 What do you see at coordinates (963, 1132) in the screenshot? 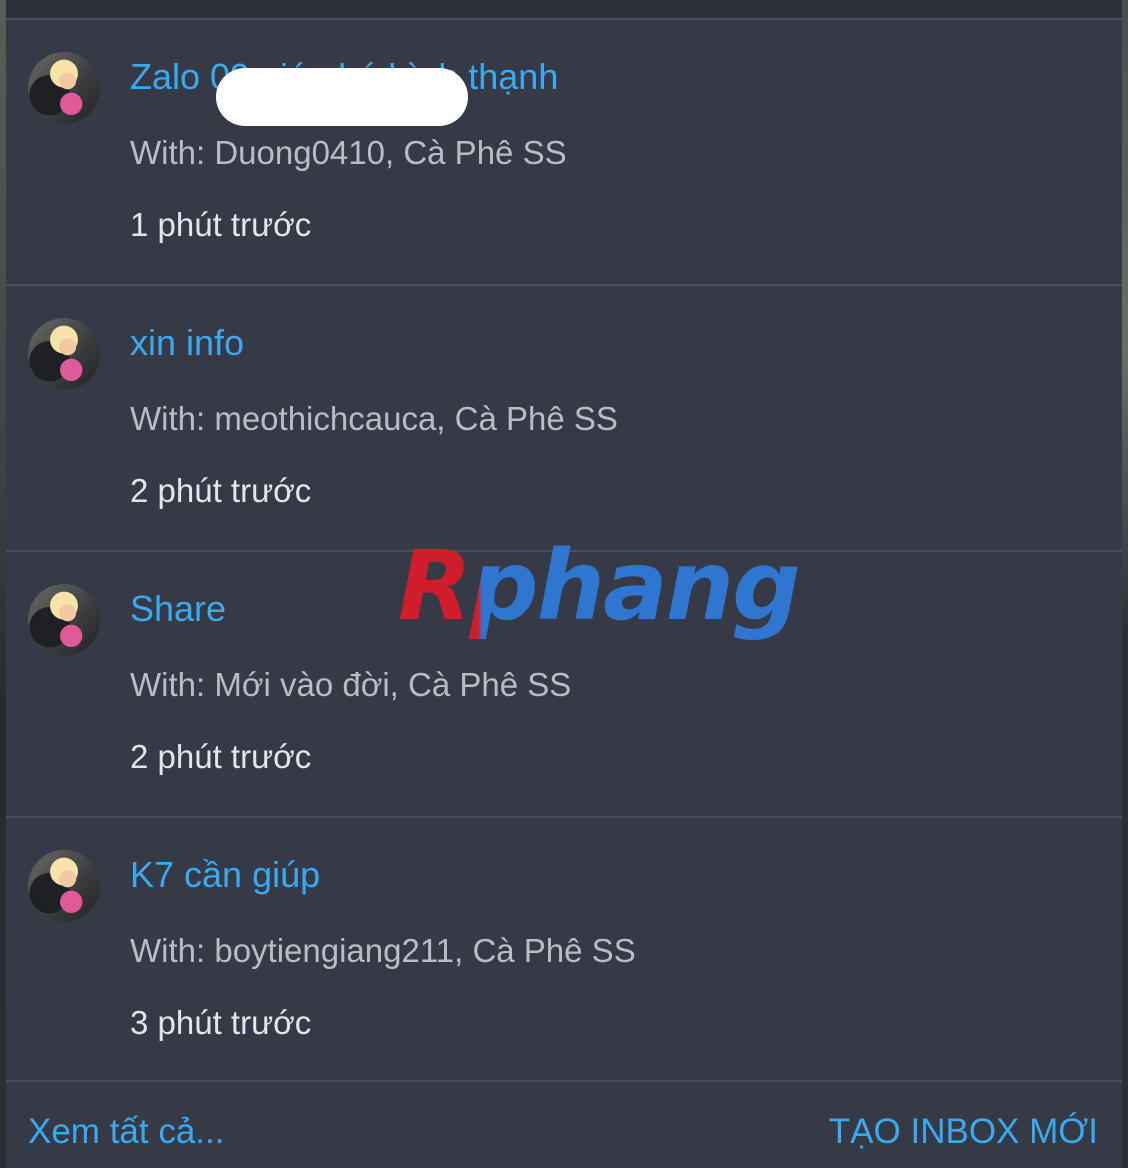
I see `new-inbox-button: TẠO INBOX MỚI` at bounding box center [963, 1132].